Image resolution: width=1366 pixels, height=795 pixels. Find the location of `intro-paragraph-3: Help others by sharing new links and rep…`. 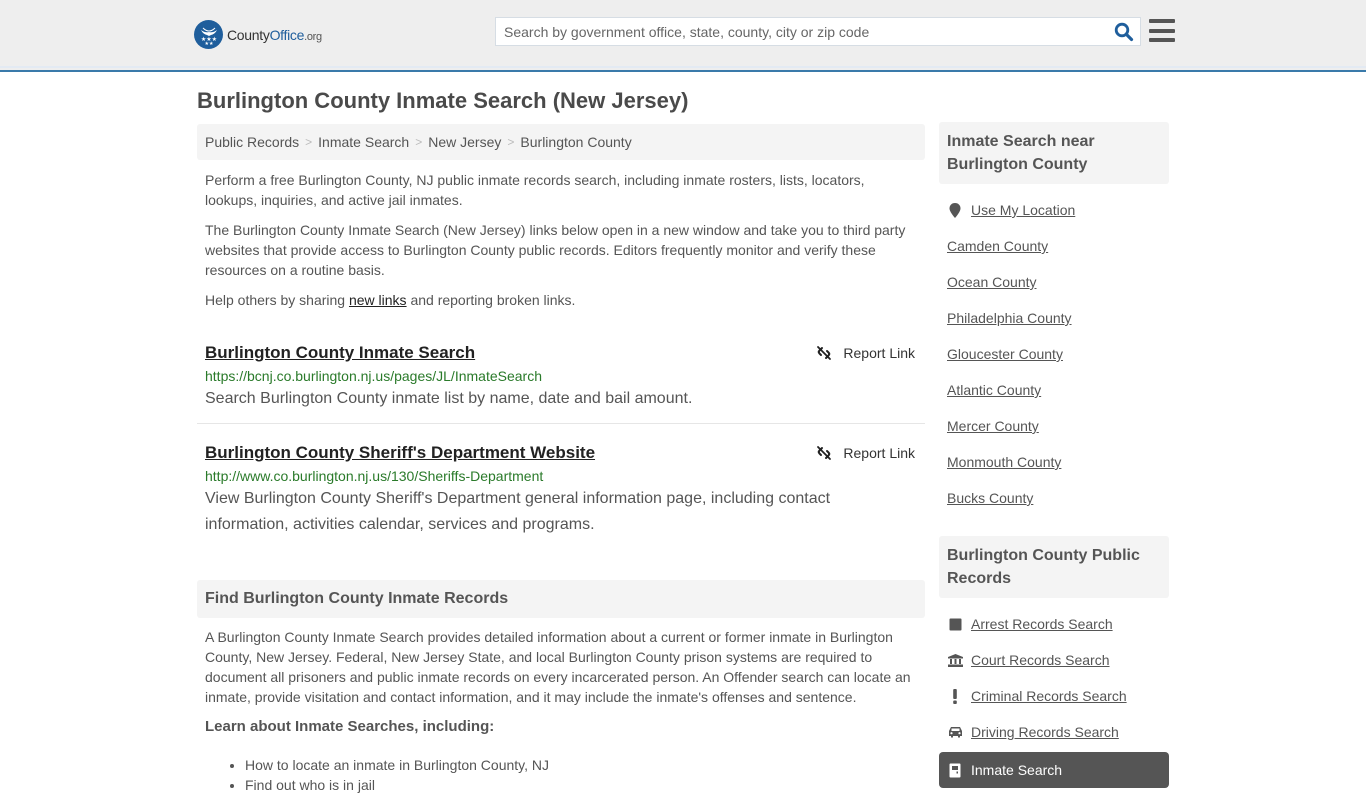

intro-paragraph-3: Help others by sharing new links and rep… is located at coordinates (390, 300).